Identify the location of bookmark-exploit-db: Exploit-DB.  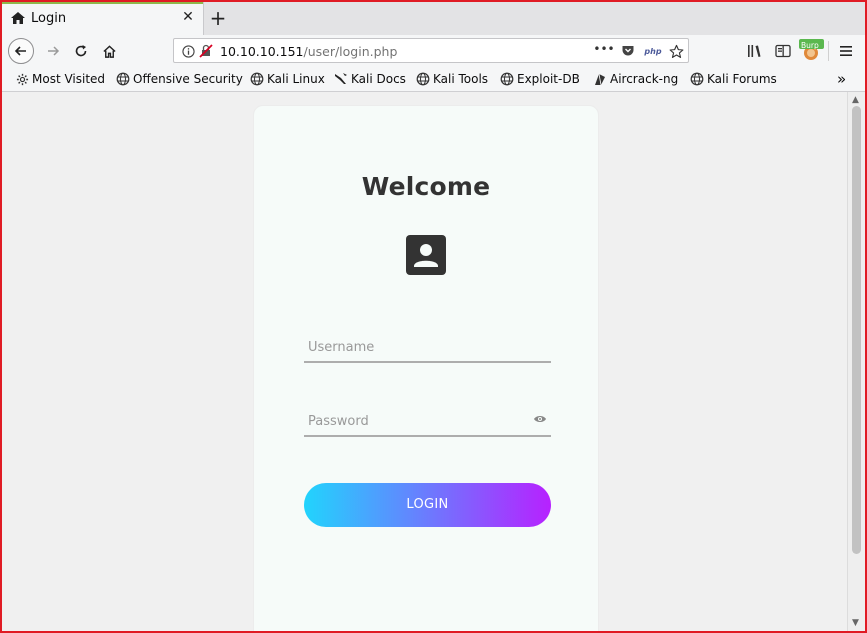
(540, 79).